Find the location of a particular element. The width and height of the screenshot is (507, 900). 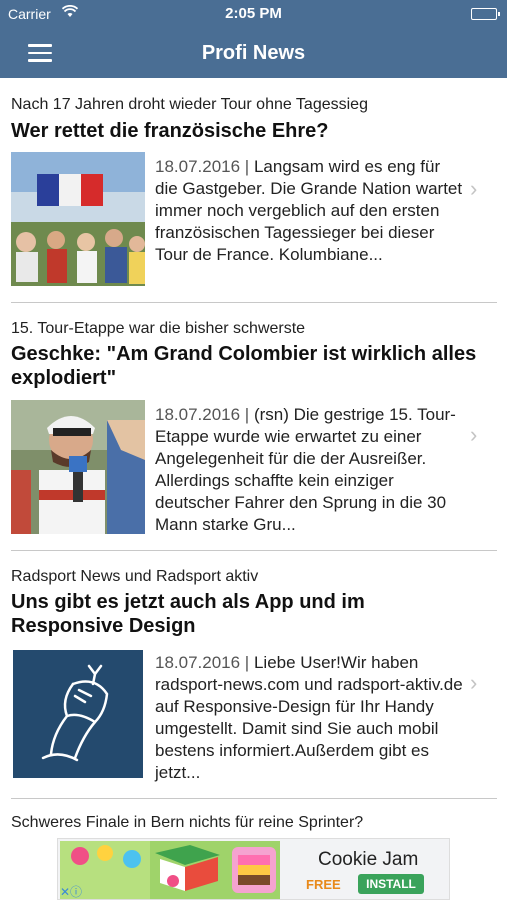

status-bar: Carrier 2:05 PM is located at coordinates (253, 14).